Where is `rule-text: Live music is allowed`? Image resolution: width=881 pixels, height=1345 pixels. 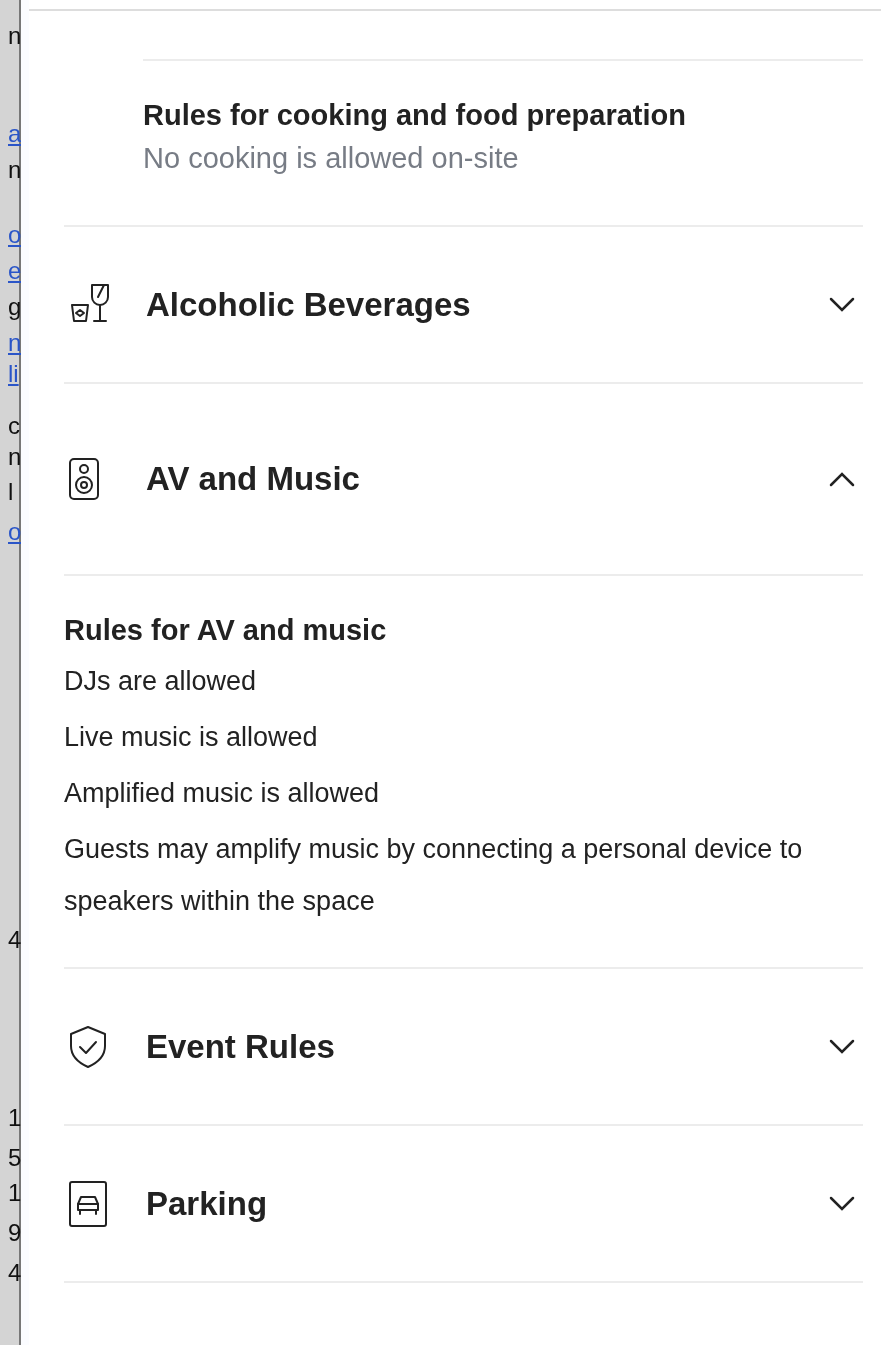
rule-text: Live music is allowed is located at coordinates (191, 737).